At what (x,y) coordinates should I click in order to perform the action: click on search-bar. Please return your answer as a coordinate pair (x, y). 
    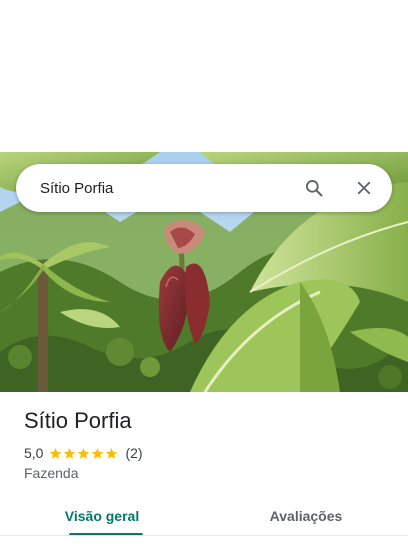
    Looking at the image, I should click on (204, 188).